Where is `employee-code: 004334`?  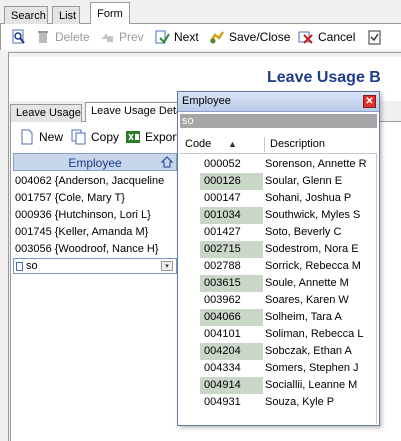 employee-code: 004334 is located at coordinates (222, 368).